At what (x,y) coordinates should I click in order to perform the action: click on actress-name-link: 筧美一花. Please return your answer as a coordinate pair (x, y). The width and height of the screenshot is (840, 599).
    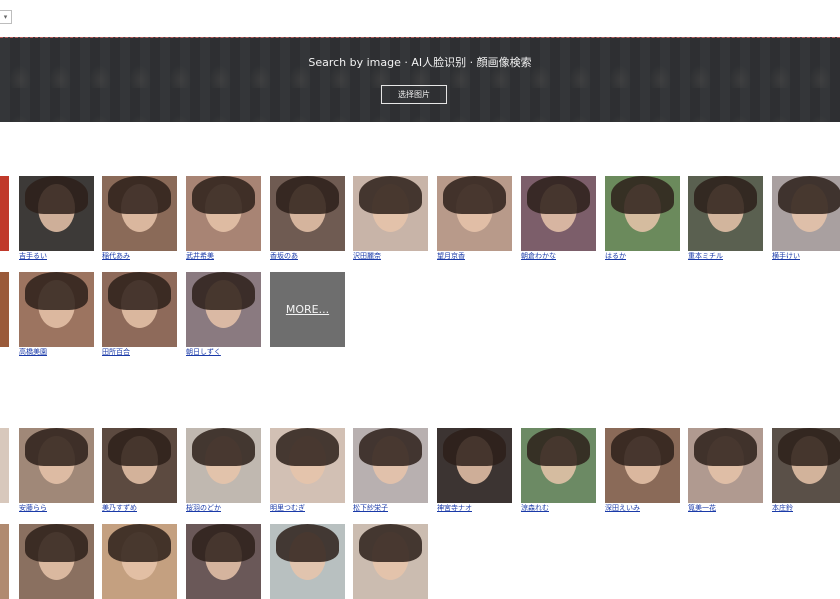
    Looking at the image, I should click on (725, 508).